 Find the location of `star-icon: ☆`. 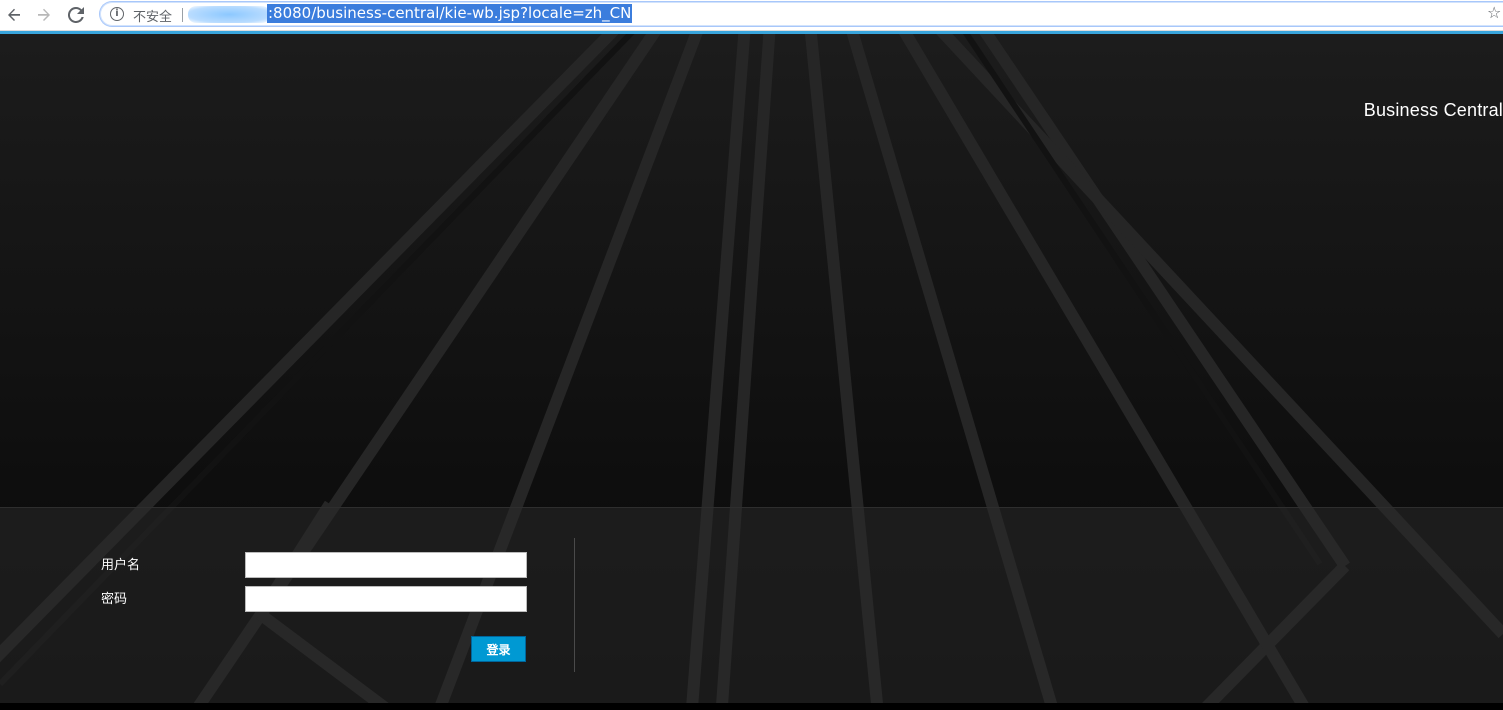

star-icon: ☆ is located at coordinates (1495, 13).